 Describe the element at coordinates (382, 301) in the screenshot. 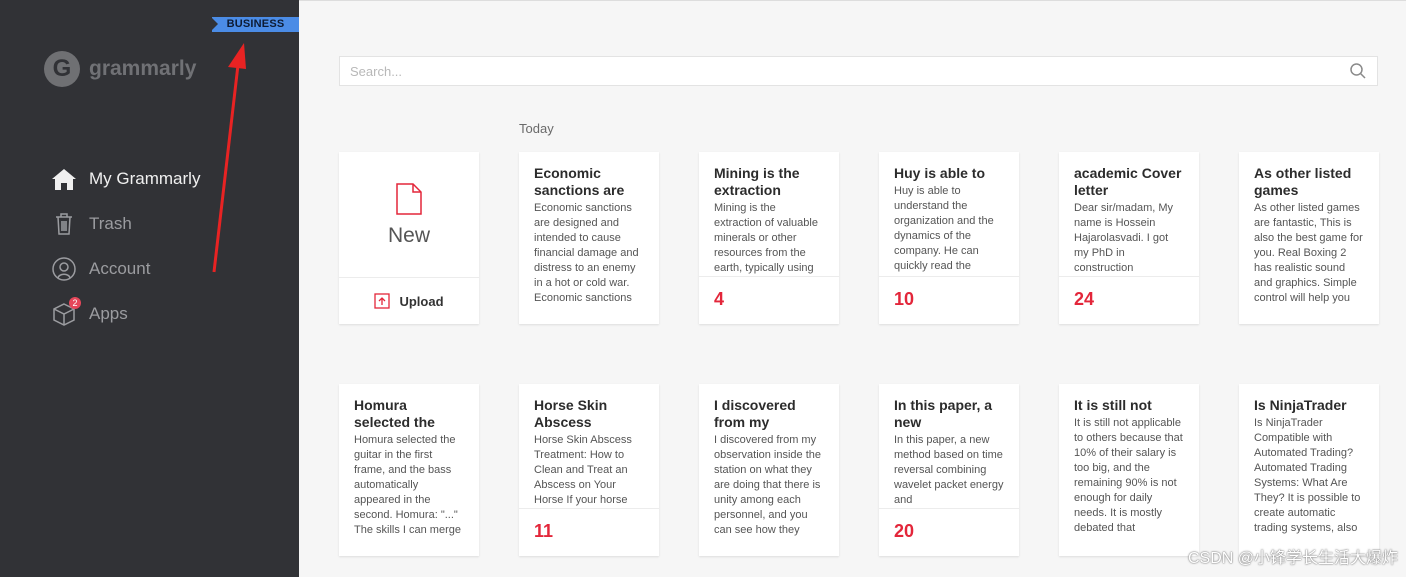

I see `upload-icon` at that location.